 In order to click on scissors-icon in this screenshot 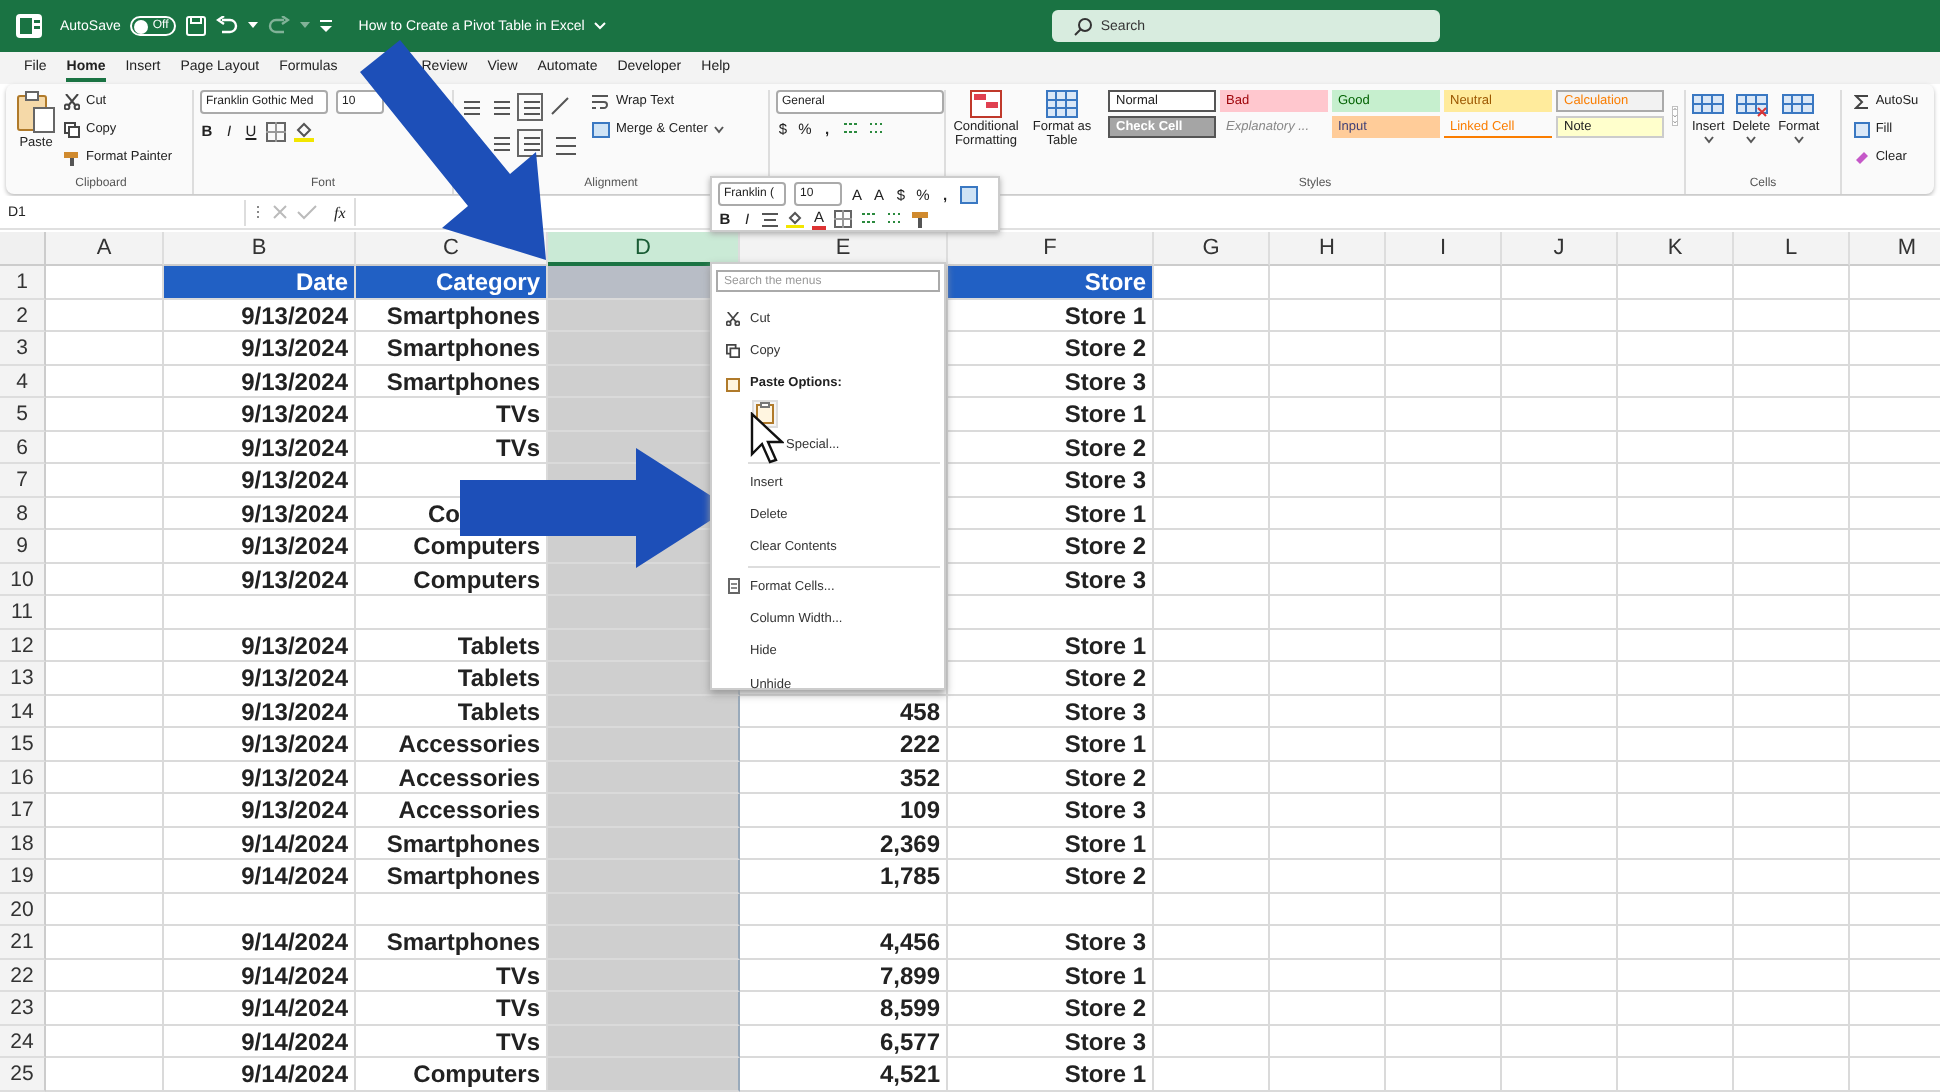, I will do `click(72, 101)`.